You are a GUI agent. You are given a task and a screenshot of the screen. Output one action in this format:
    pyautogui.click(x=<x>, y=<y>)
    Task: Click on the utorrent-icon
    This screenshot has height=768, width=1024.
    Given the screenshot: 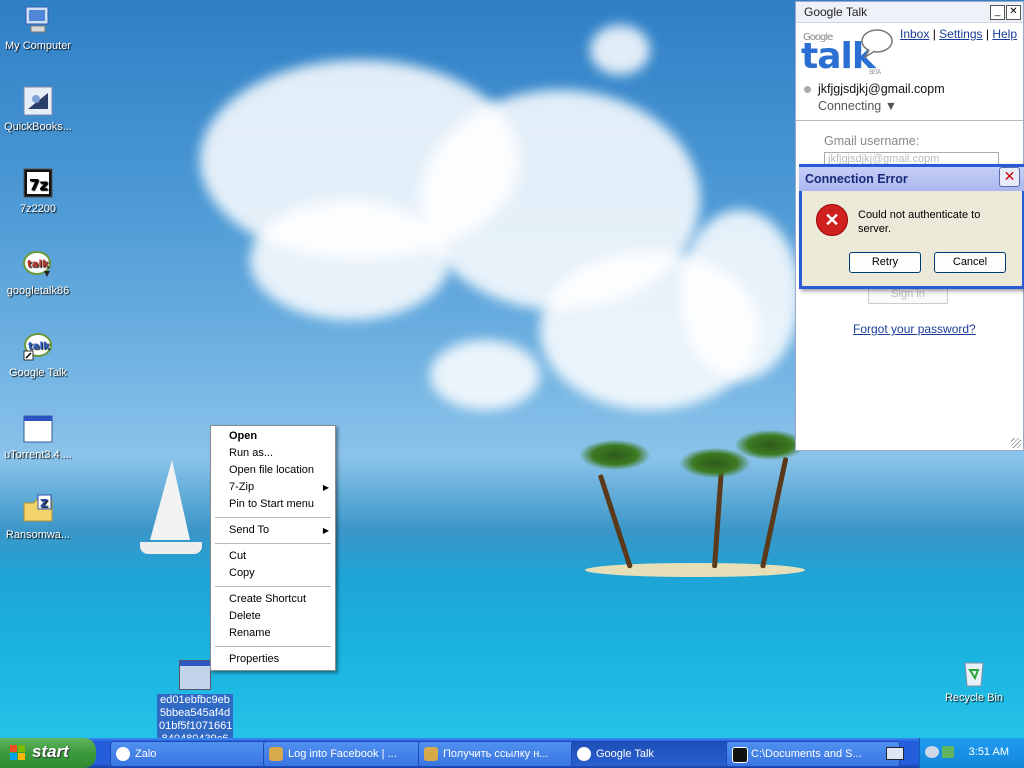 What is the action you would take?
    pyautogui.click(x=38, y=429)
    